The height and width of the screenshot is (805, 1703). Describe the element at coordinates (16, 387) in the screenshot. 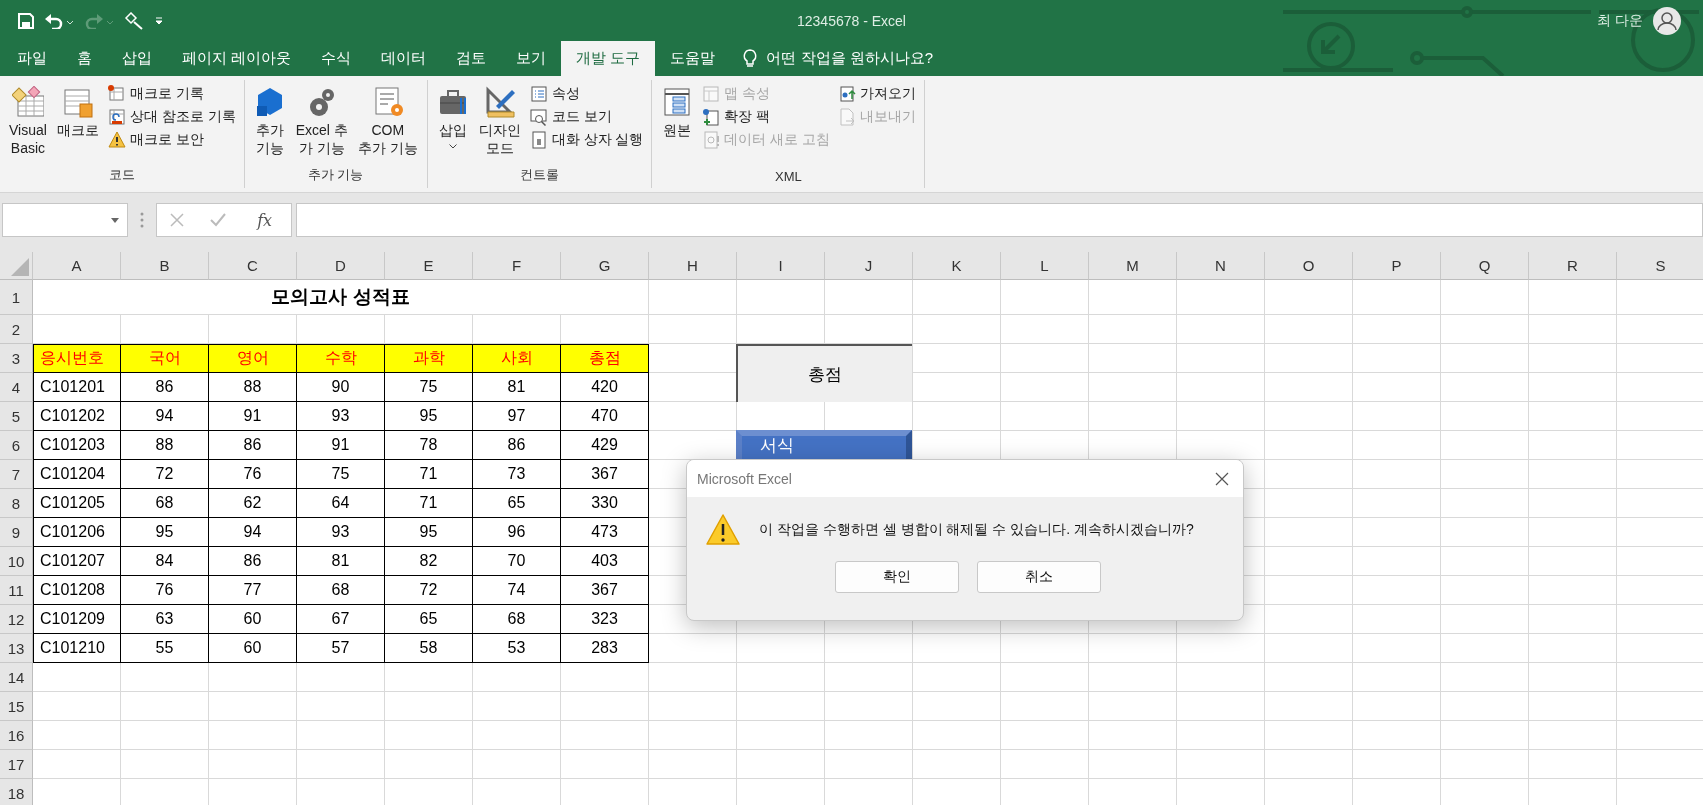

I see `row-header: 4` at that location.